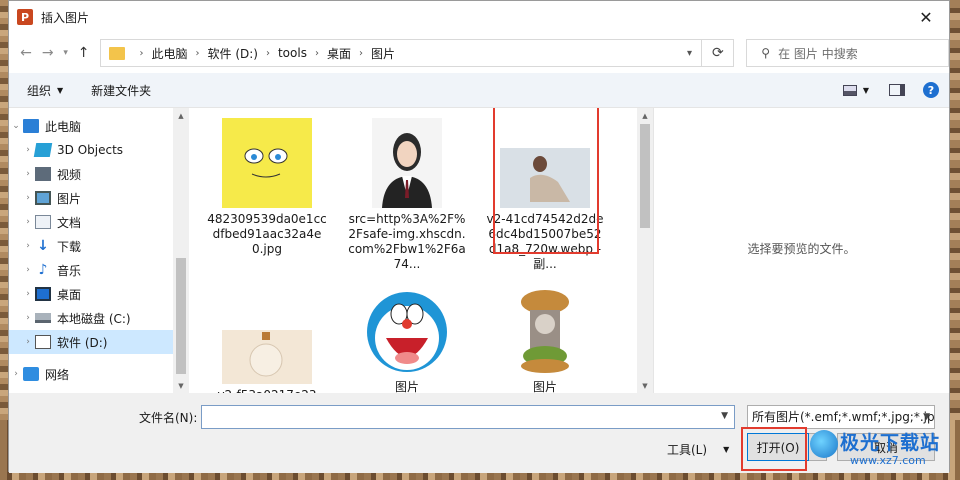 The image size is (960, 480). I want to click on watermark: 极光下载站 www.xz7.com, so click(883, 449).